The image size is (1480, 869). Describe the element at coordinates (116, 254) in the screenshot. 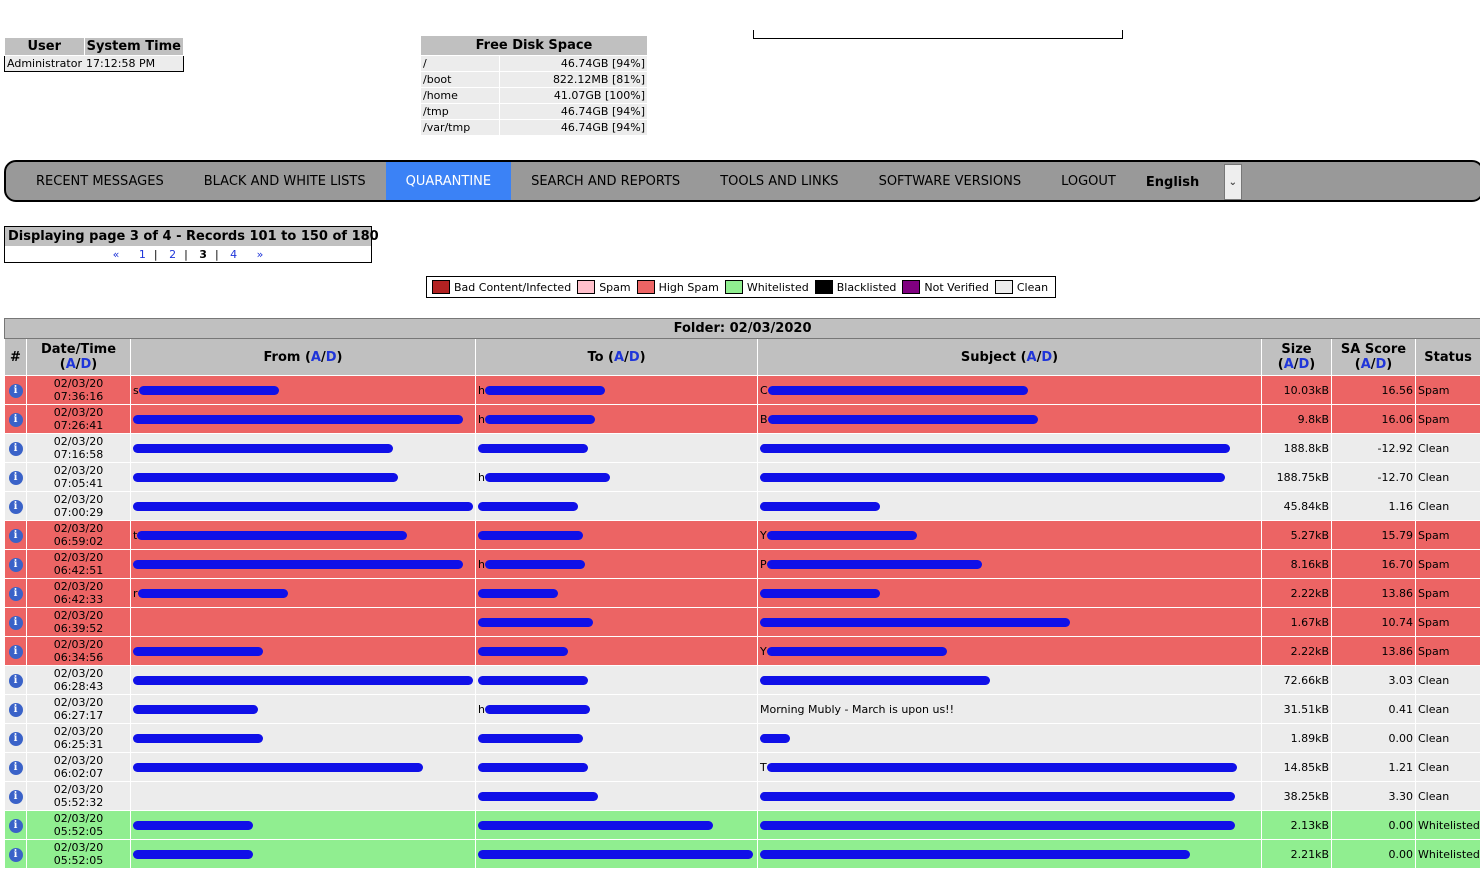

I see `page-prev-link: «` at that location.